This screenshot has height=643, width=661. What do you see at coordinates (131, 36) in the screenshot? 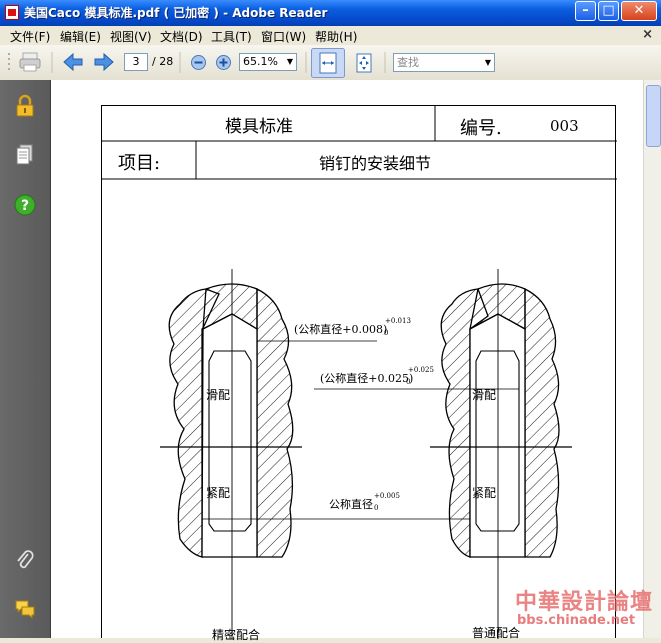
I see `menu-view: 视图(V)` at bounding box center [131, 36].